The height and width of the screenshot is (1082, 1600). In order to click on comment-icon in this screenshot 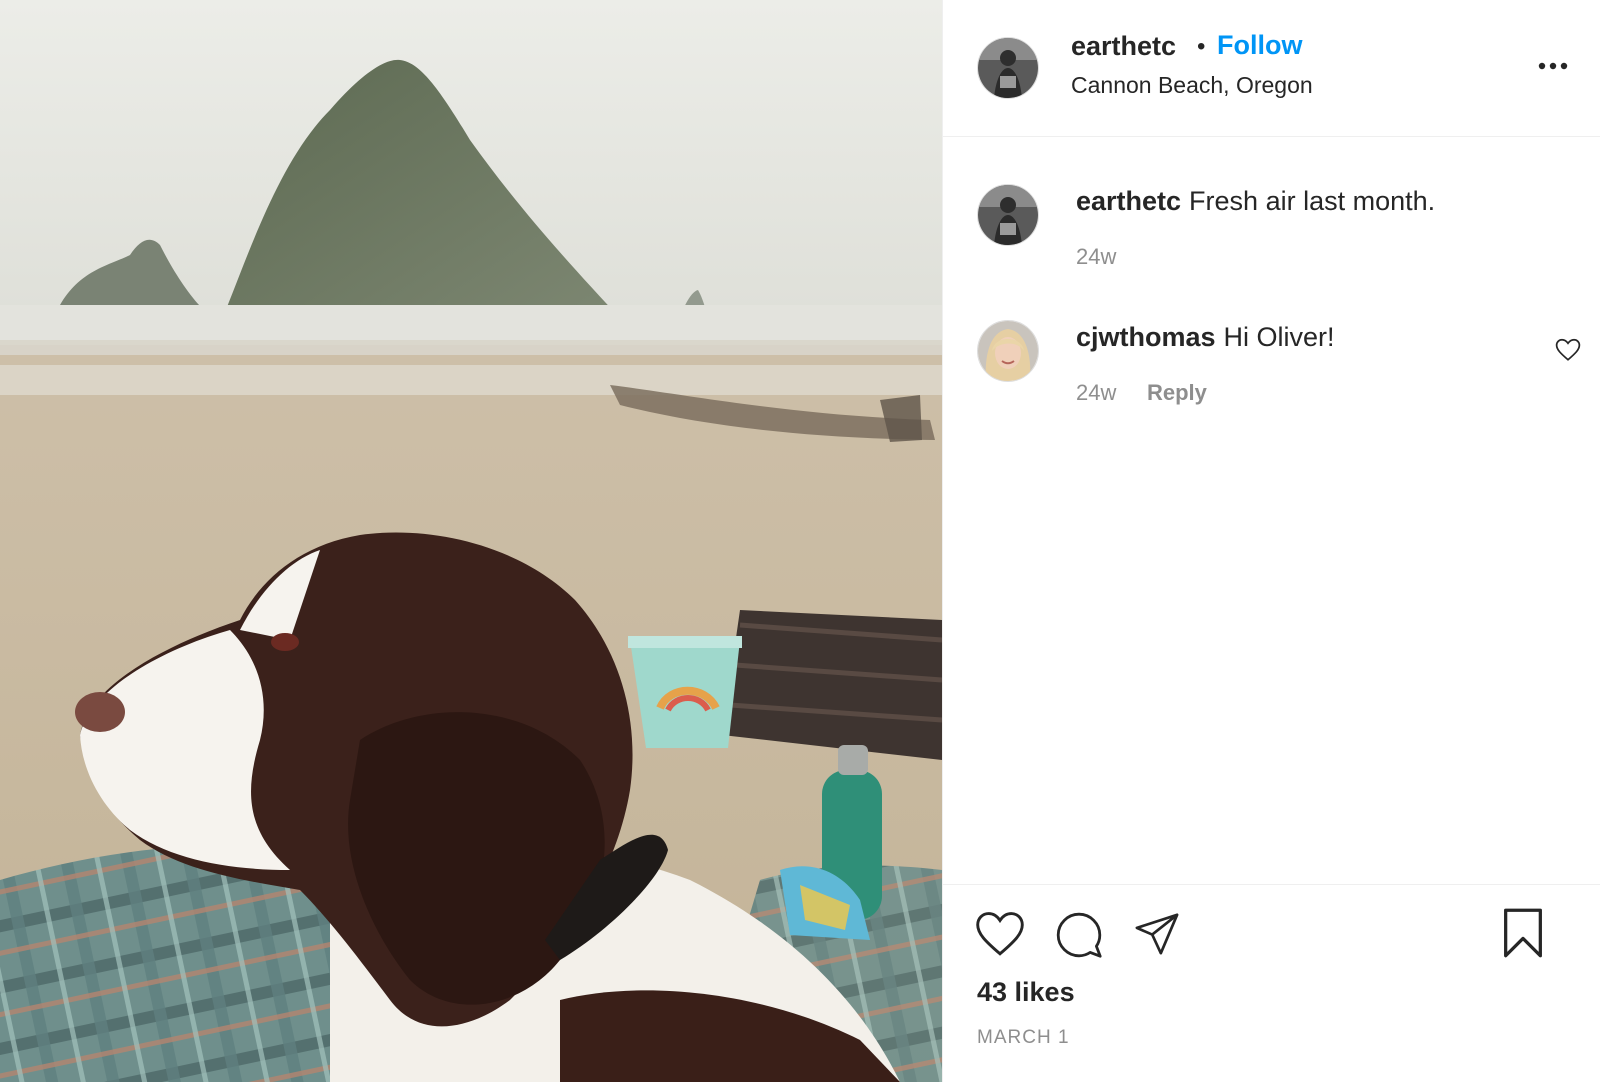, I will do `click(1079, 935)`.